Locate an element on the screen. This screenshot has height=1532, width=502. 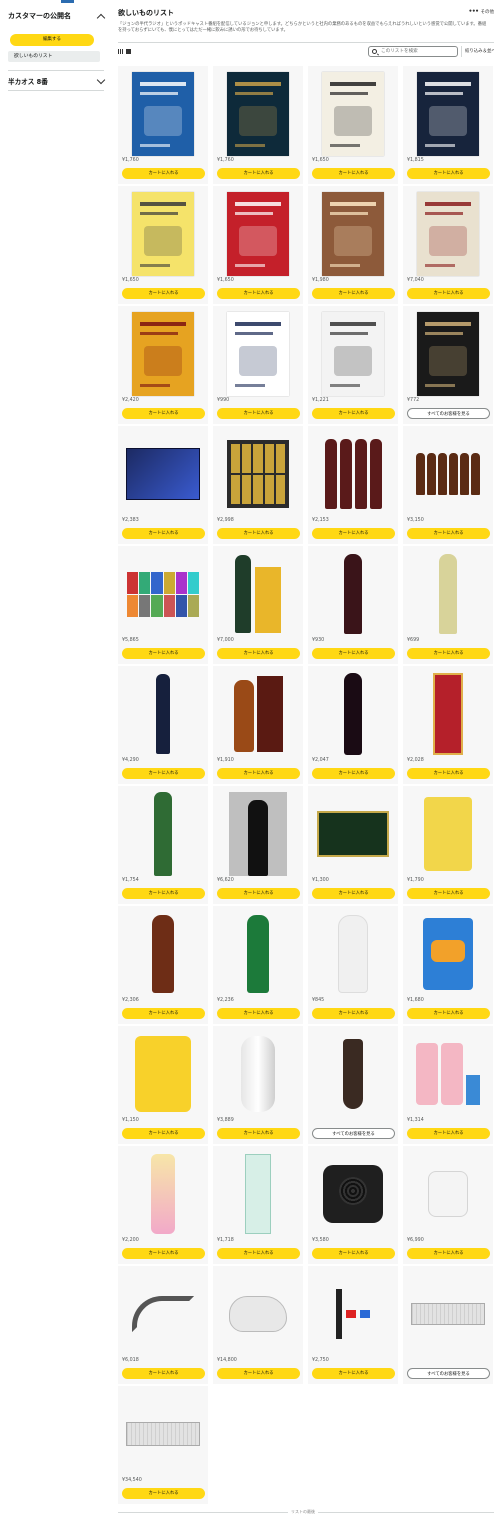
book-buddhist-thought-icon is located at coordinates (163, 114).